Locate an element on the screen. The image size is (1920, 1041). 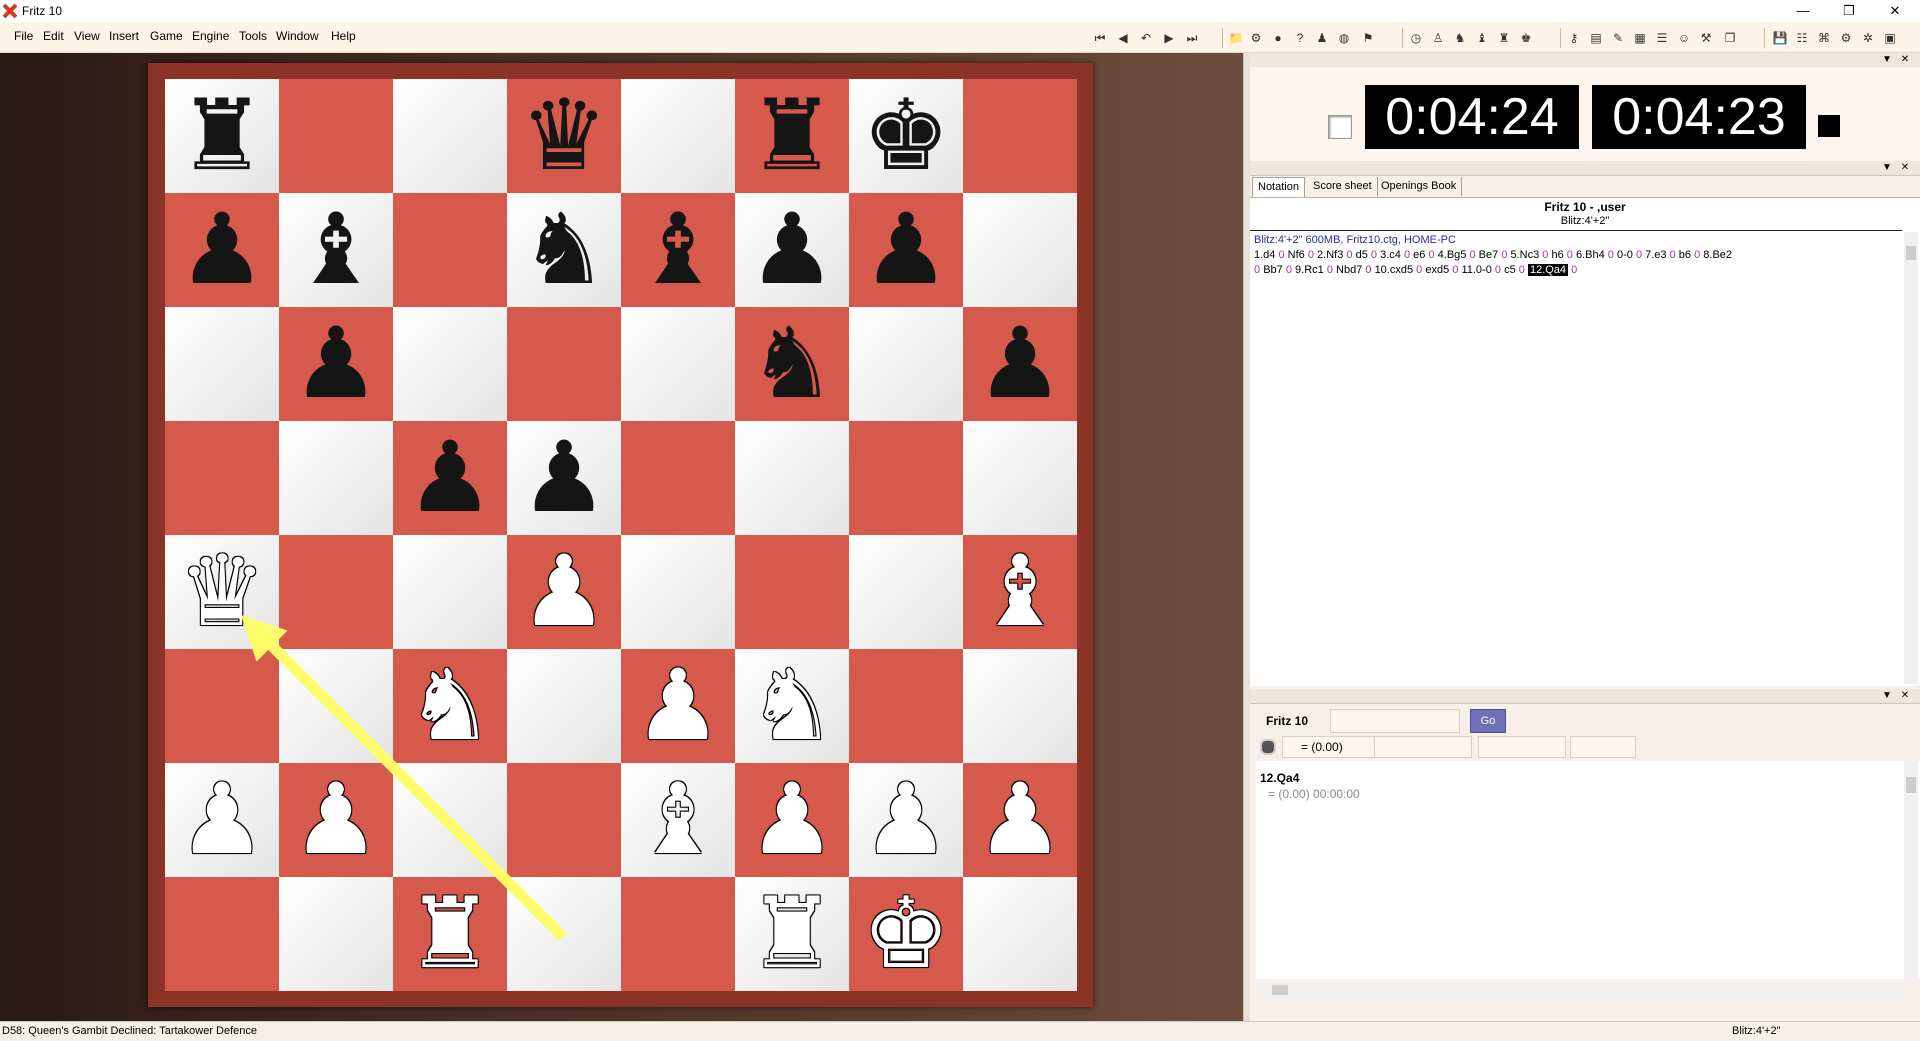
current-move: 12.Qa4 is located at coordinates (1548, 270).